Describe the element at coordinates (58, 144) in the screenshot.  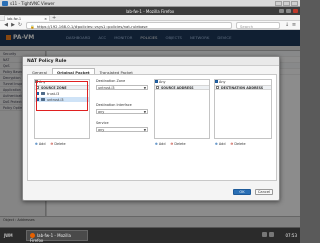
I see `source-zone-delete-button: ⊖ Delete` at that location.